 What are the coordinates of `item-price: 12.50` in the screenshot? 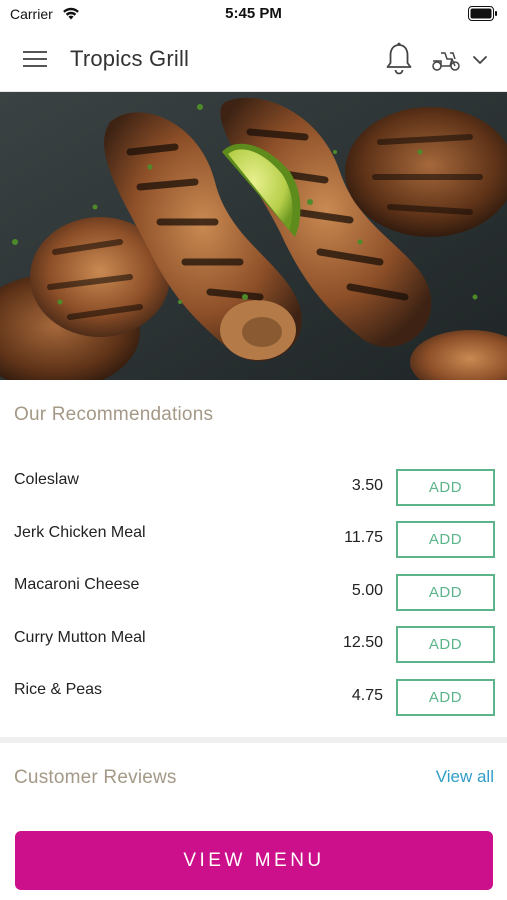 It's located at (362, 642).